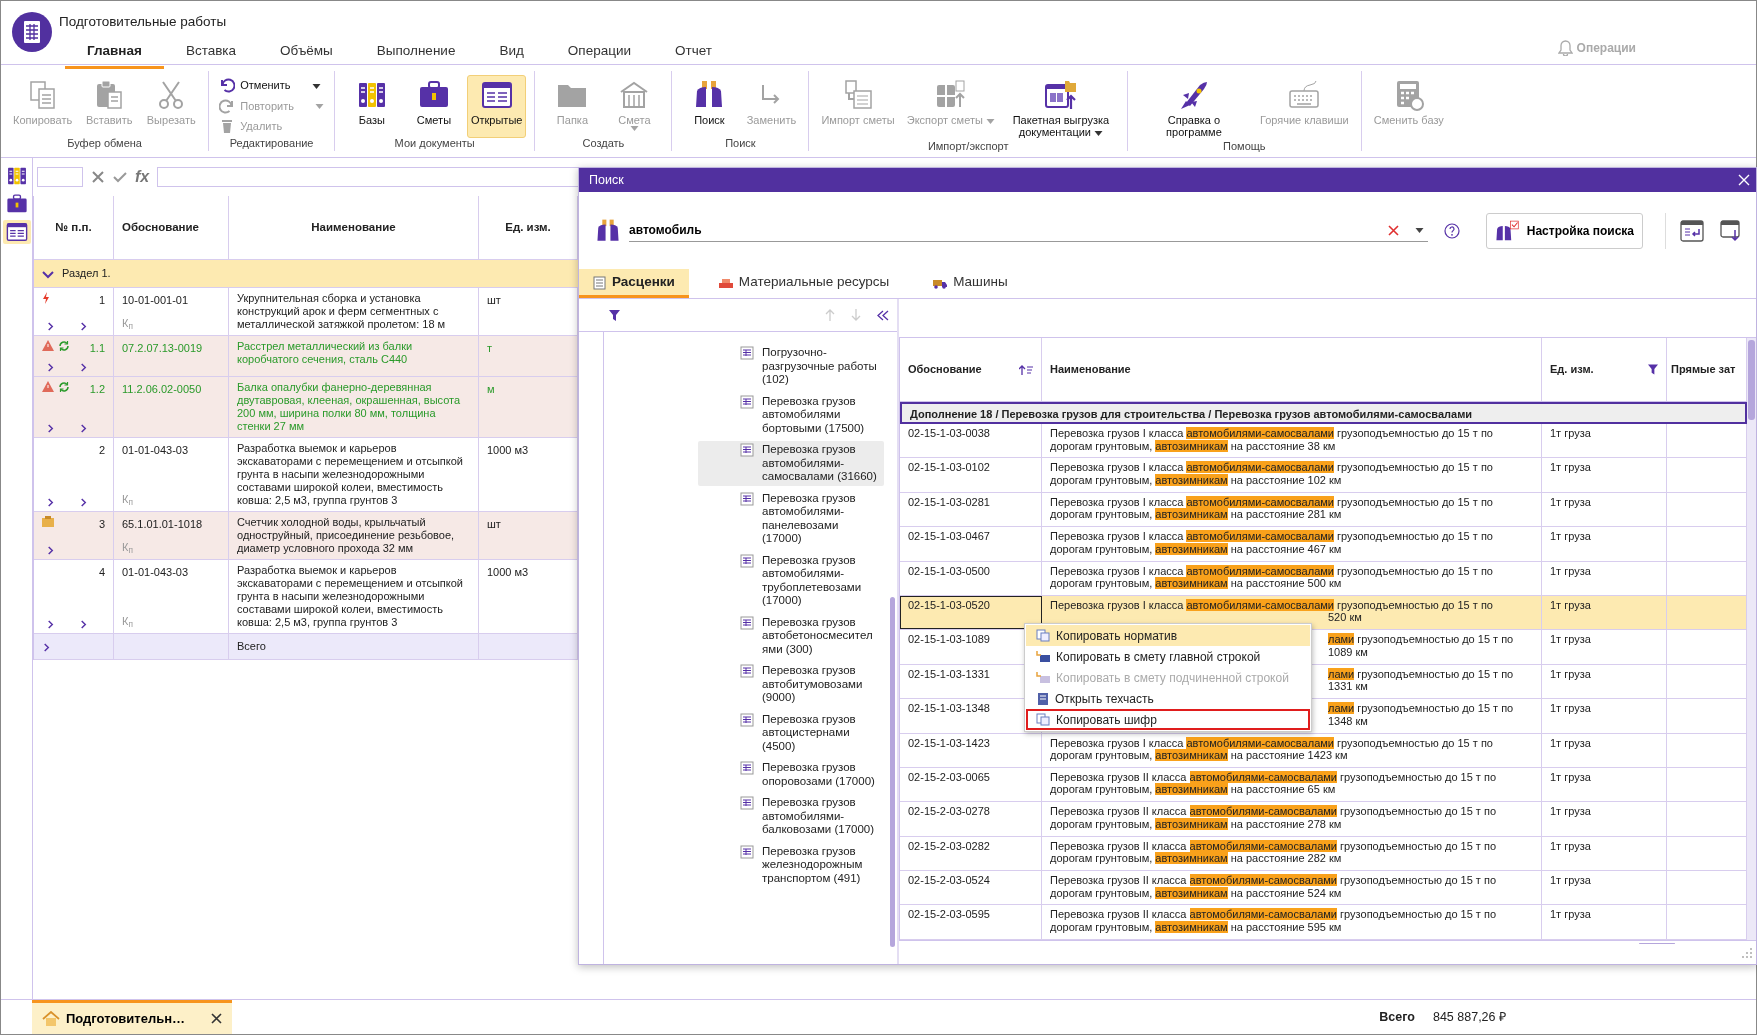 The image size is (1757, 1035). What do you see at coordinates (1168, 698) in the screenshot?
I see `menu-item: Открыть техчасть` at bounding box center [1168, 698].